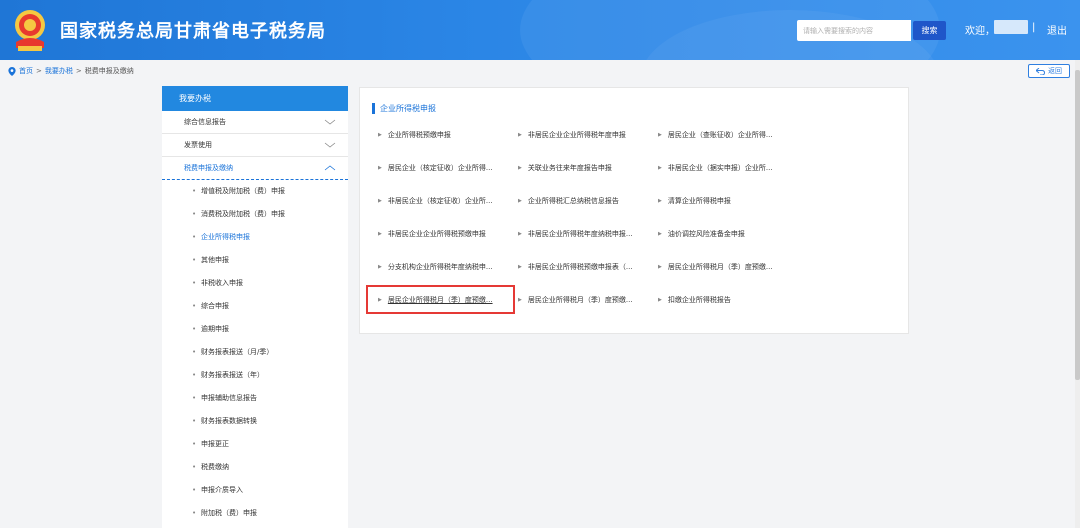 The height and width of the screenshot is (528, 1080). I want to click on page-scrollbar, so click(1077, 294).